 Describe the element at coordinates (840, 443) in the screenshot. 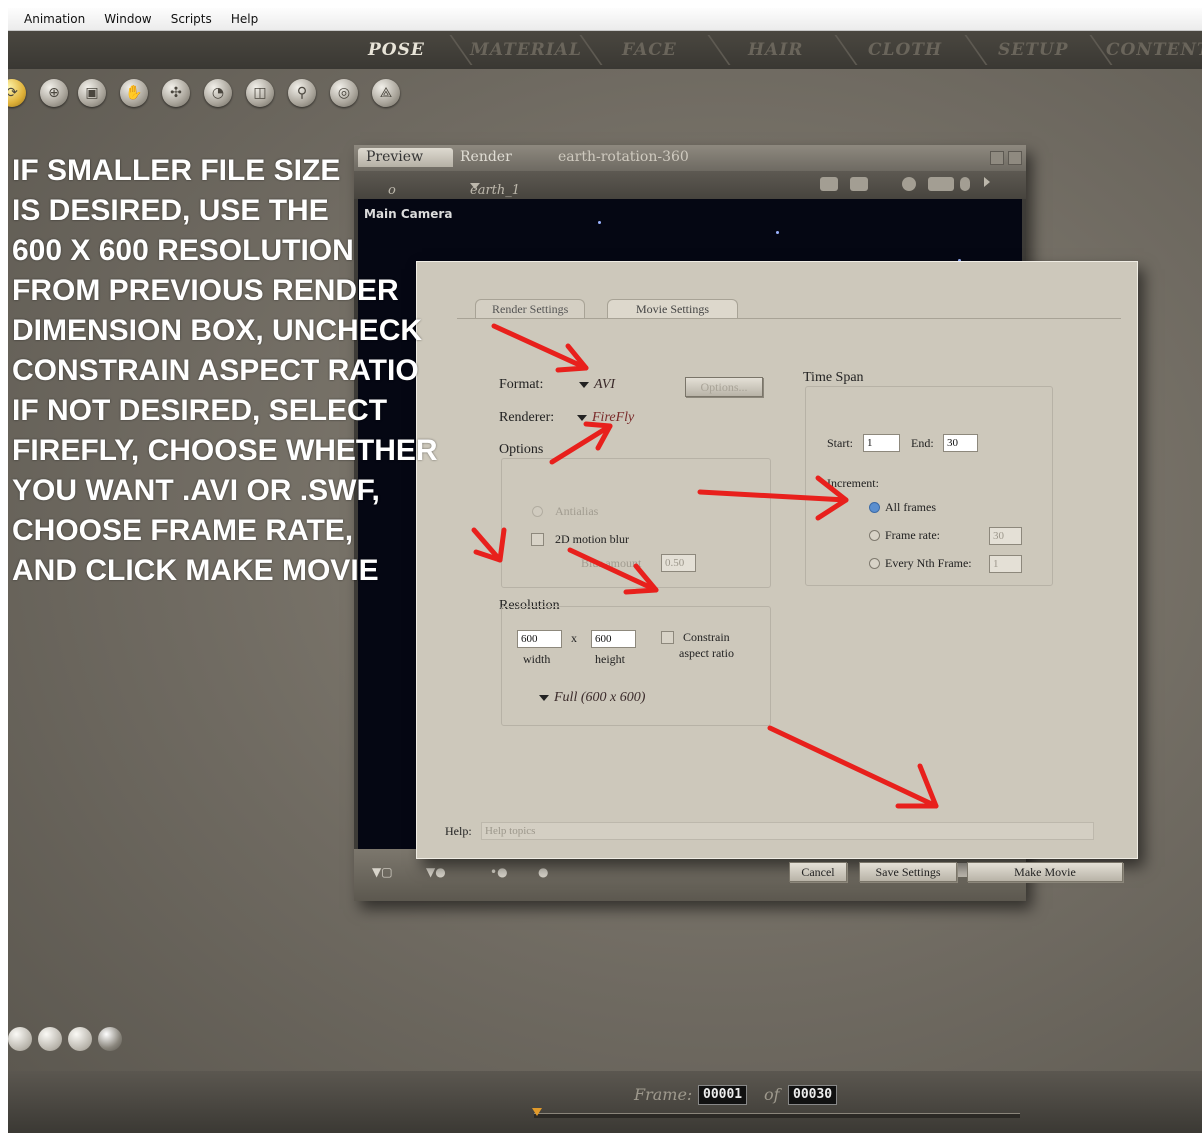

I see `start-label: Start:` at that location.